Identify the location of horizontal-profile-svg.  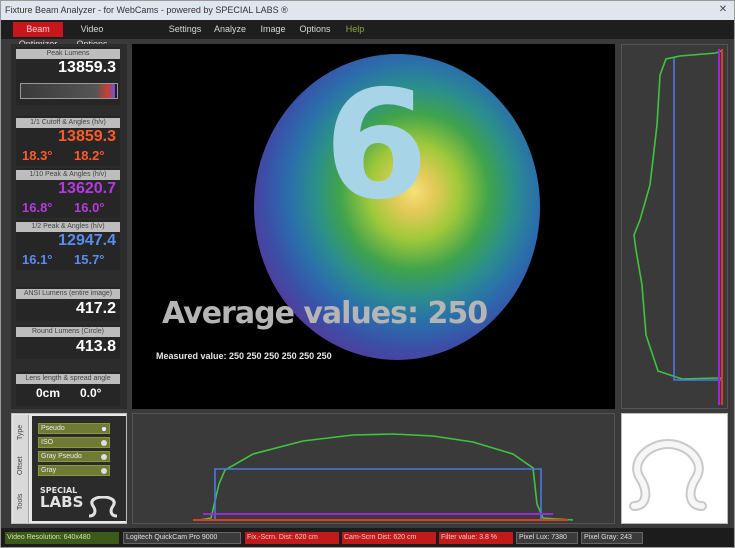
(383, 477).